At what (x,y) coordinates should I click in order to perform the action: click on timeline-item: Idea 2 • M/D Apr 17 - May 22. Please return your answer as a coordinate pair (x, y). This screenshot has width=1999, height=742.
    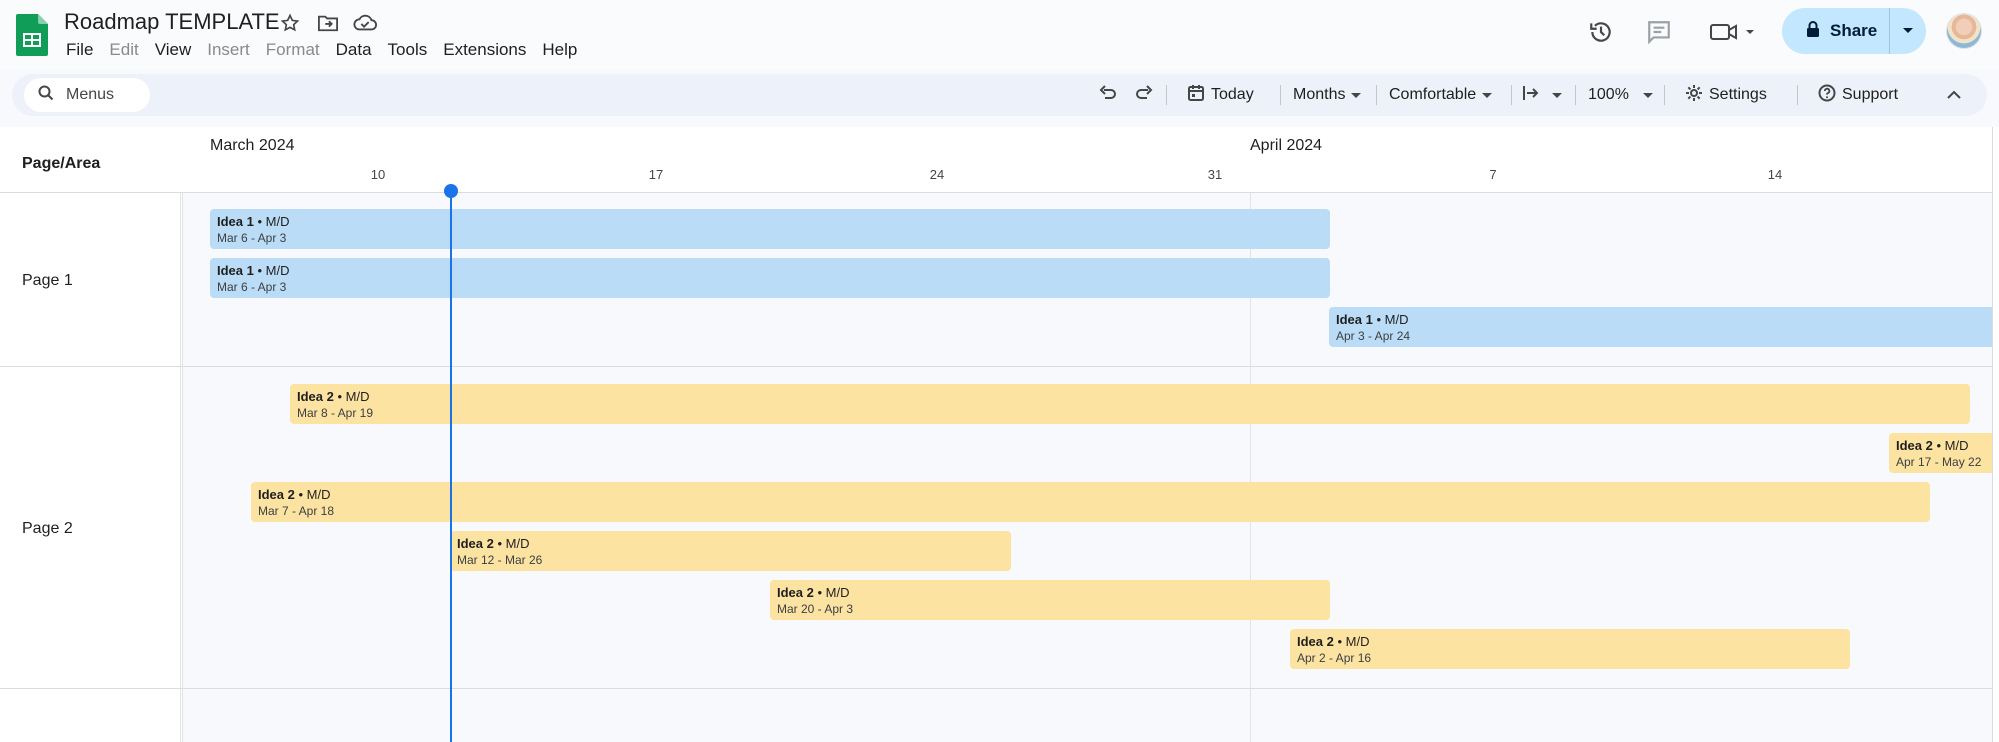
    Looking at the image, I should click on (1940, 453).